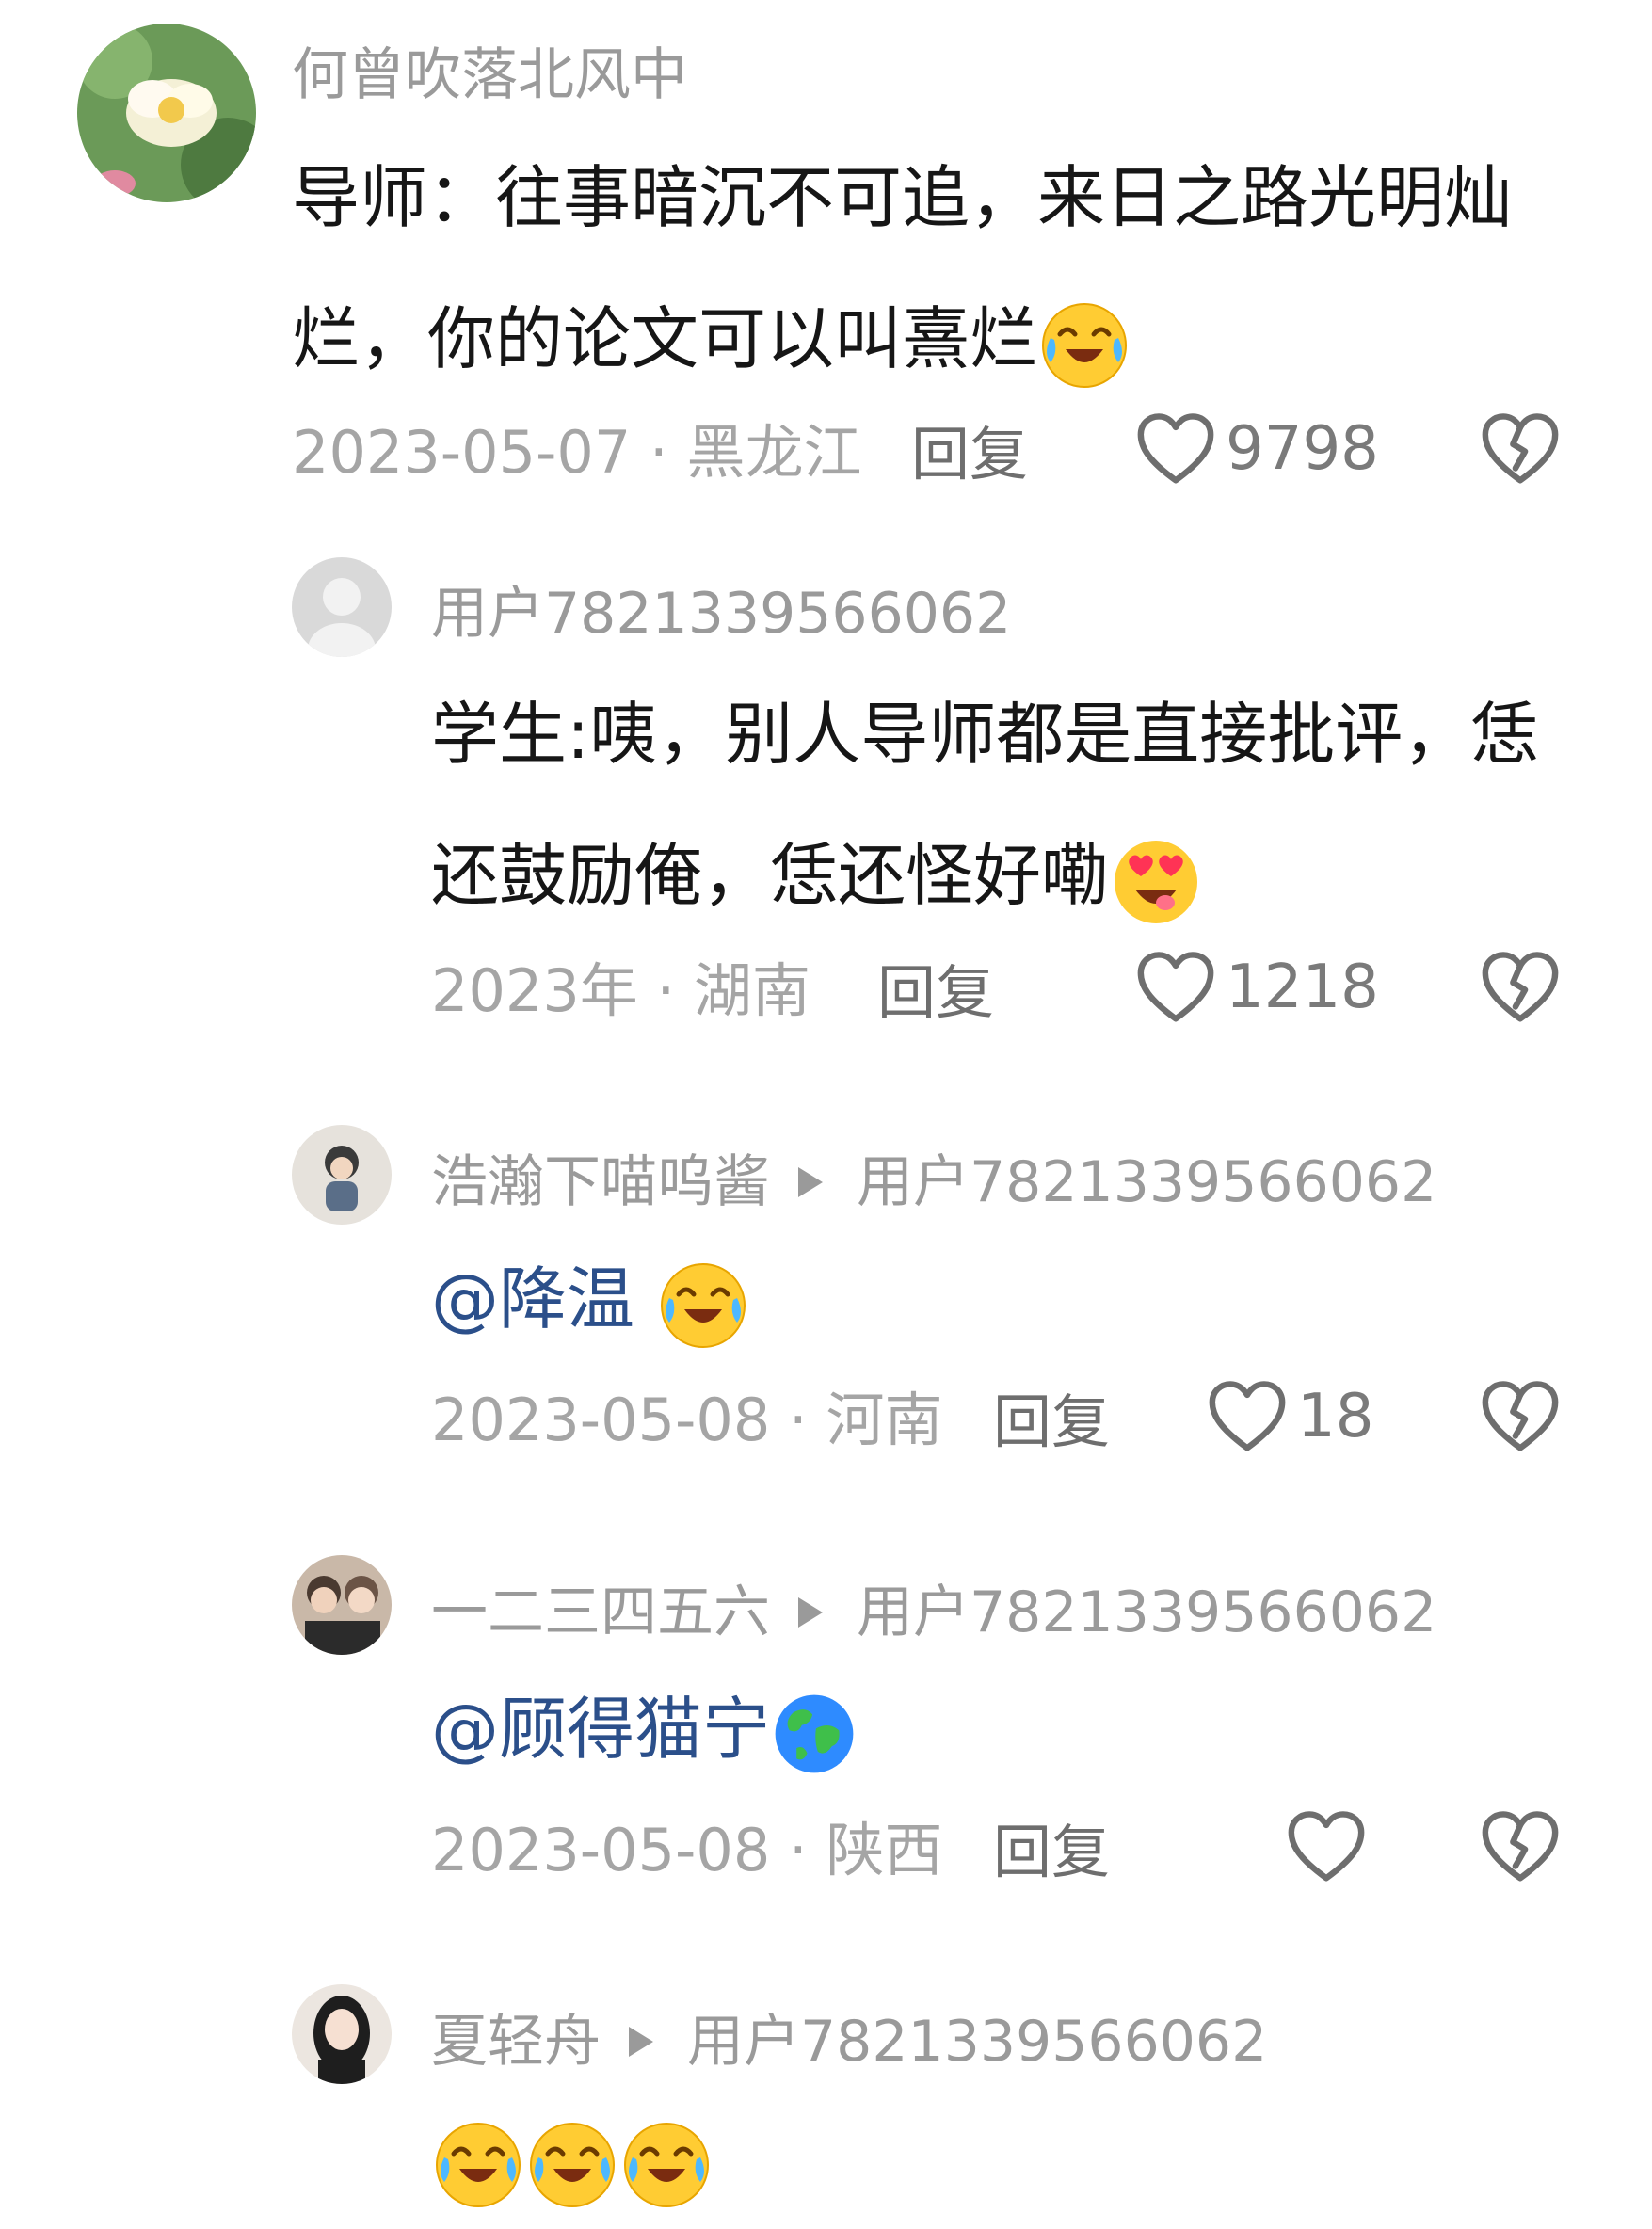  What do you see at coordinates (770, 875) in the screenshot?
I see `comment-text-fragment: 还鼓励俺，恁还怪好嘞` at bounding box center [770, 875].